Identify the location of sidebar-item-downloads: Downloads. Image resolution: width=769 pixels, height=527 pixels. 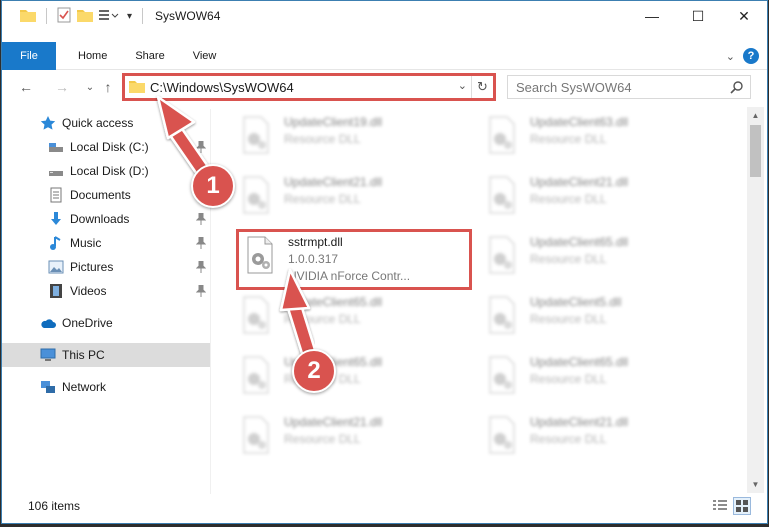
(106, 219).